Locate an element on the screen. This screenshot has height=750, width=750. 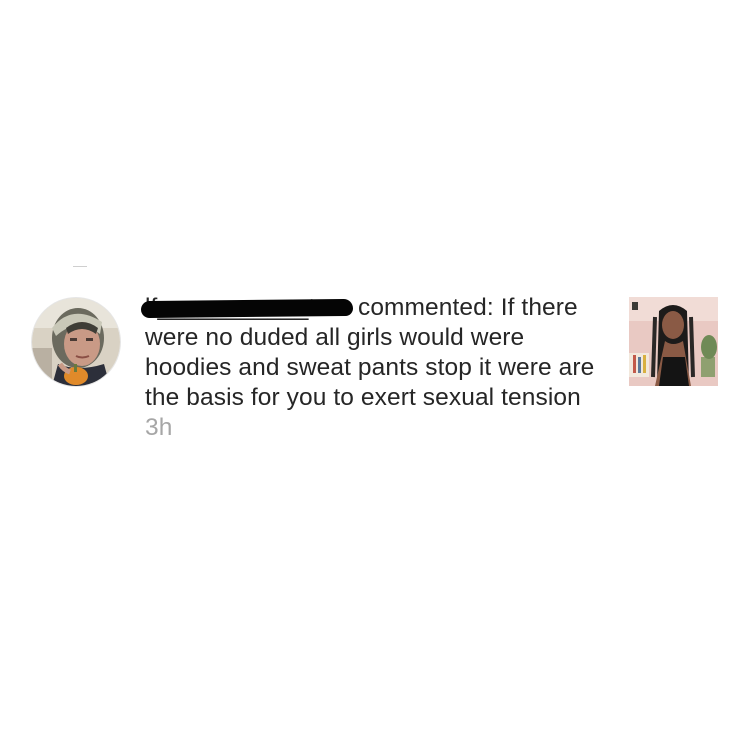
redaction-mark is located at coordinates (247, 308).